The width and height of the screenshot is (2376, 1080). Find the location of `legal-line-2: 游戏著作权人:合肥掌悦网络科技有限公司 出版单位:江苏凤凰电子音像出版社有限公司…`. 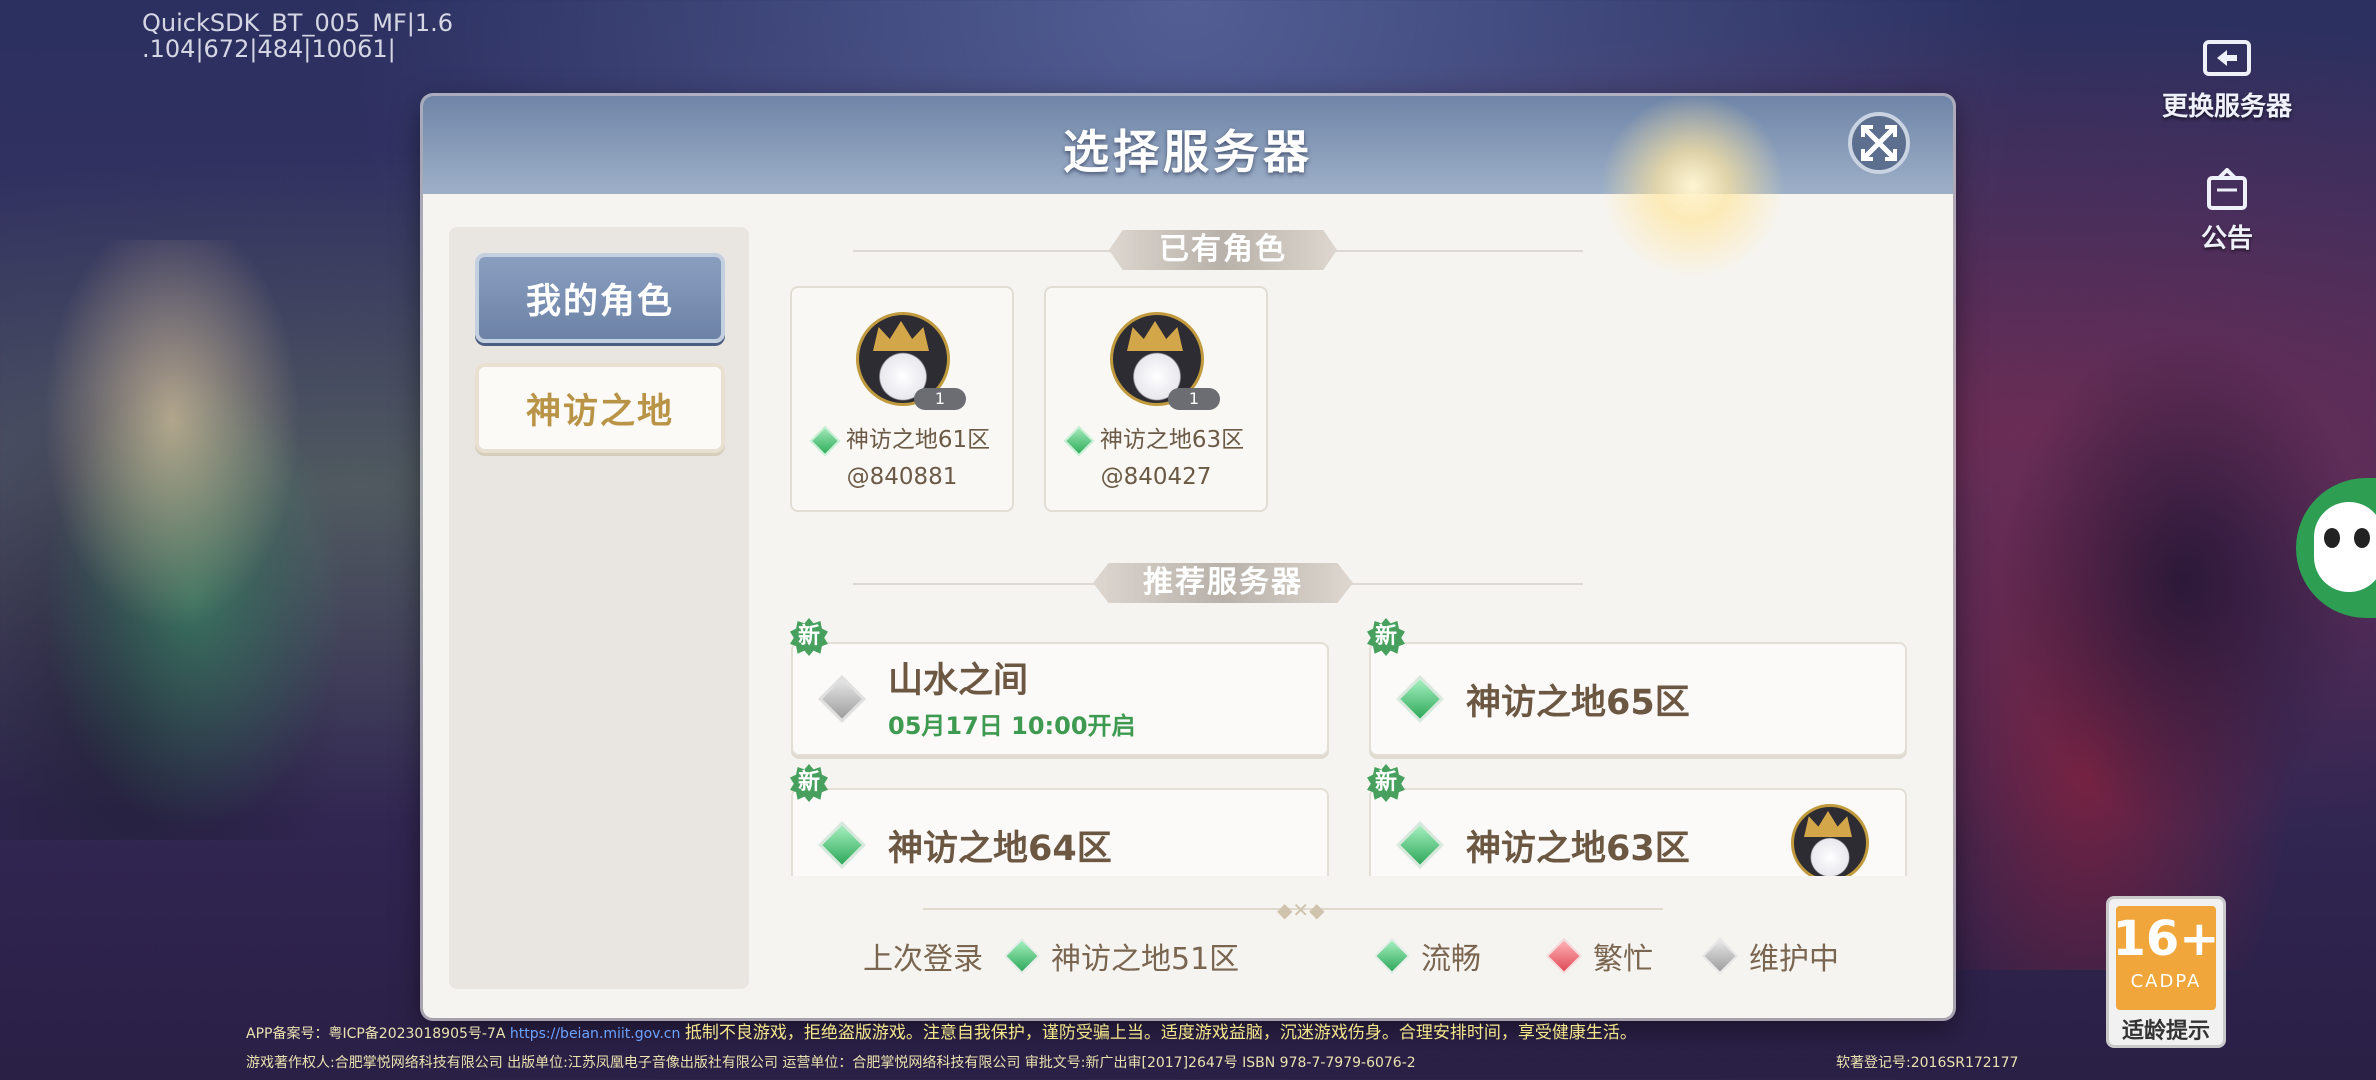

legal-line-2: 游戏著作权人:合肥掌悦网络科技有限公司 出版单位:江苏凤凰电子音像出版社有限公司… is located at coordinates (831, 1062).